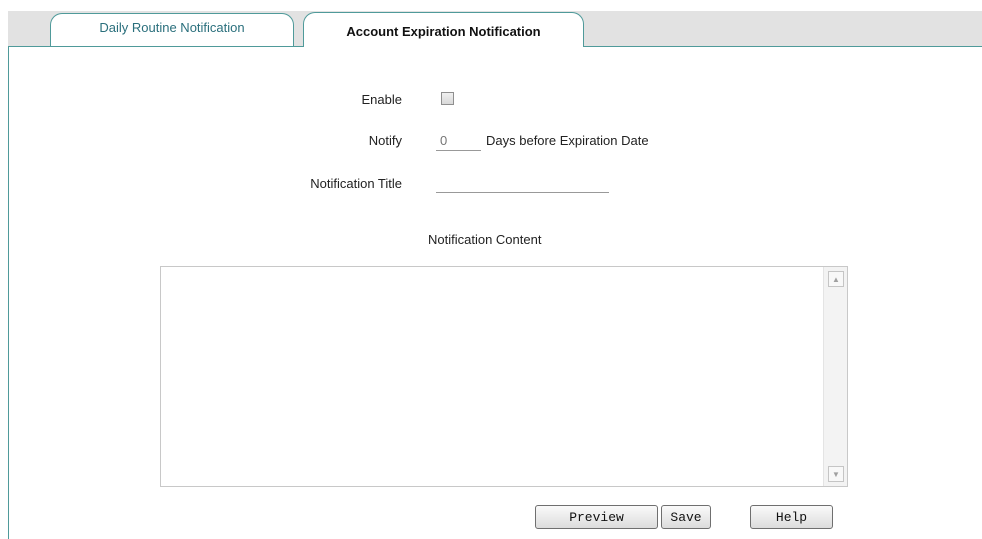 The image size is (982, 539). What do you see at coordinates (381, 99) in the screenshot?
I see `enable-label: Enable` at bounding box center [381, 99].